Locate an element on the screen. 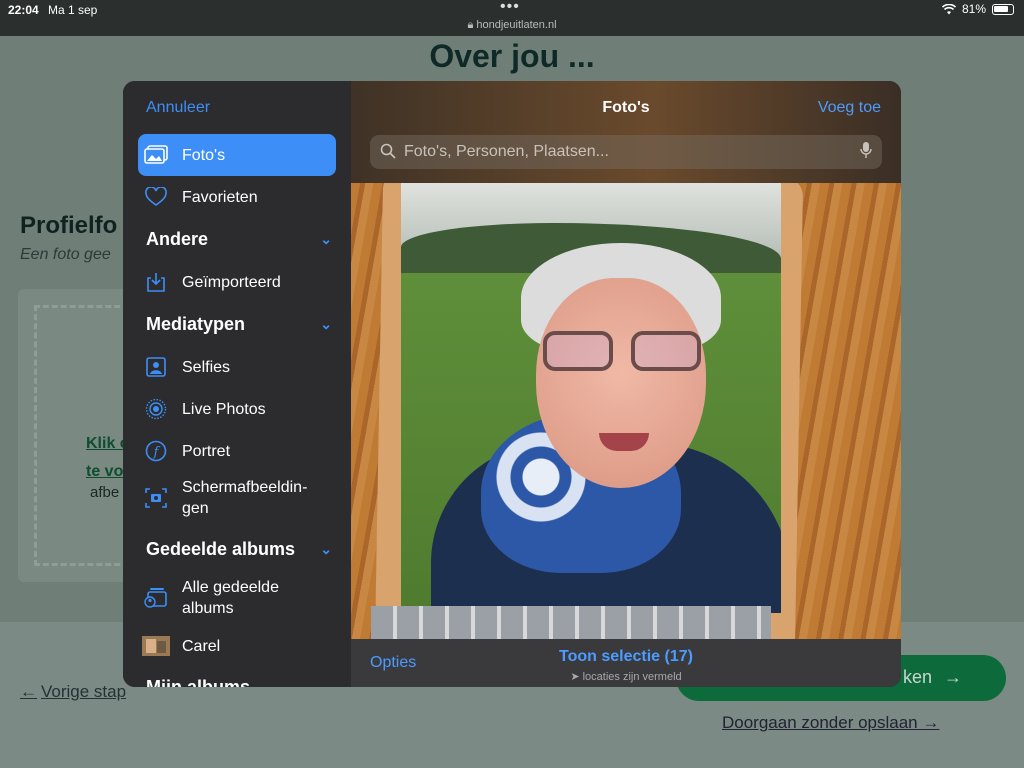  add-button: Voeg toe is located at coordinates (849, 108).